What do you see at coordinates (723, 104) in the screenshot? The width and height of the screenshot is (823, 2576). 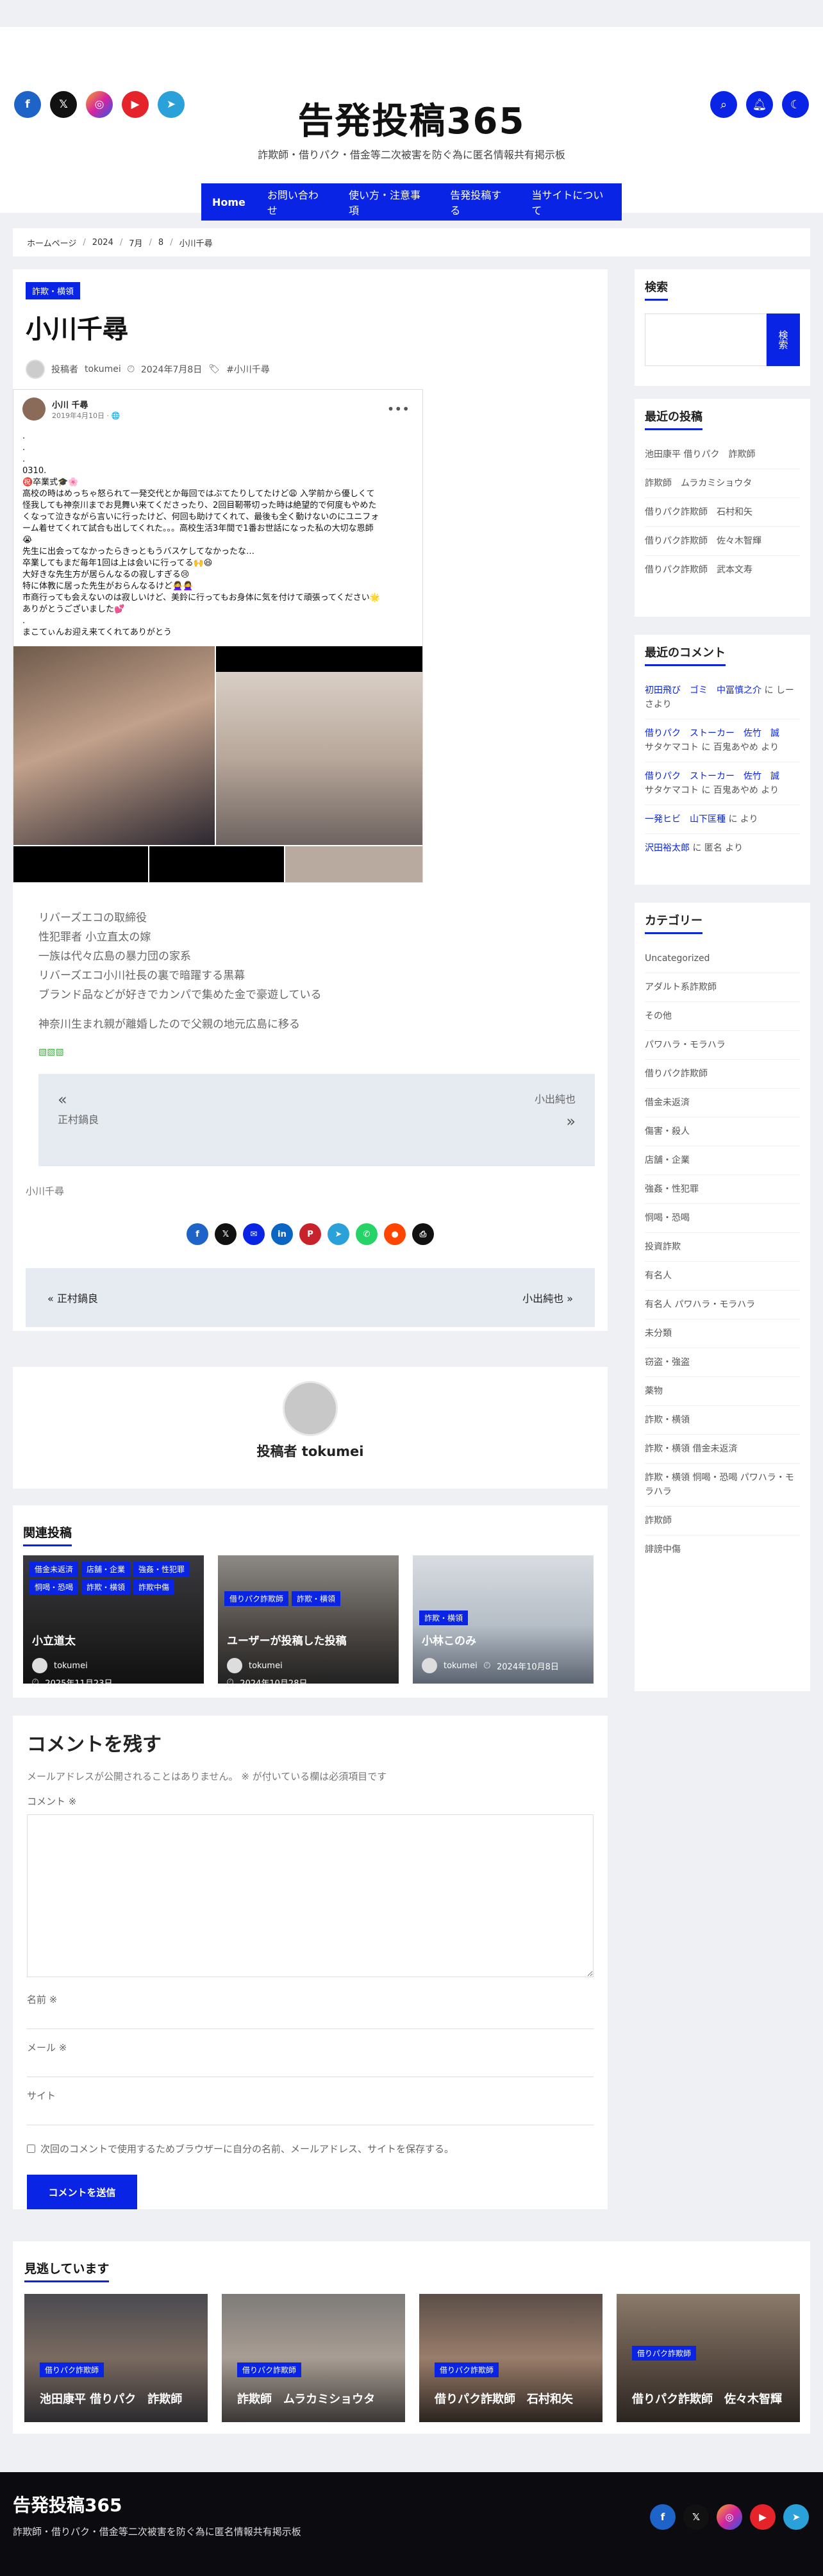 I see `search-icon: ⌕` at bounding box center [723, 104].